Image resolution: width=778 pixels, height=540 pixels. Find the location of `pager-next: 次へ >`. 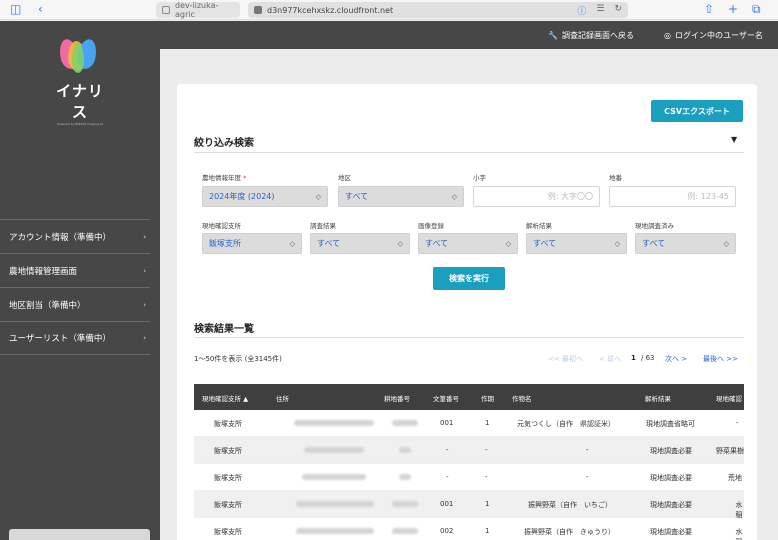

pager-next: 次へ > is located at coordinates (676, 359).